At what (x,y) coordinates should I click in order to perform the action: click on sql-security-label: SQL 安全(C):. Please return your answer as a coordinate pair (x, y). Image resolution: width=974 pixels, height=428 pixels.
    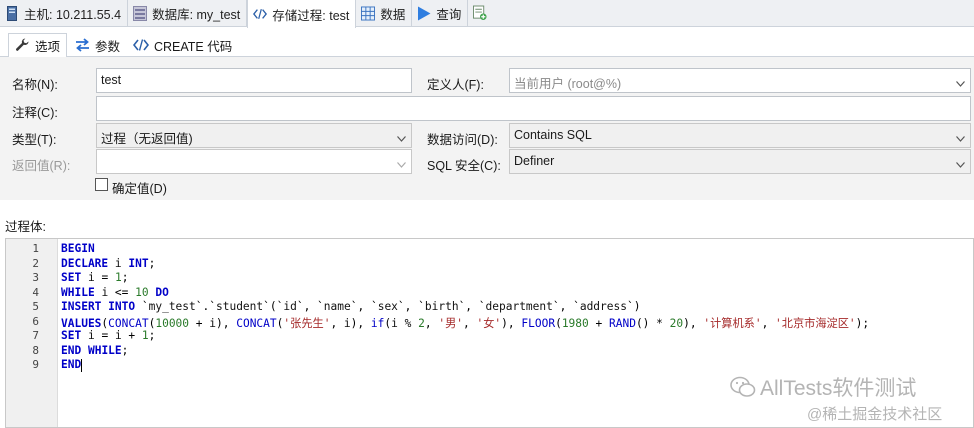
    Looking at the image, I should click on (464, 166).